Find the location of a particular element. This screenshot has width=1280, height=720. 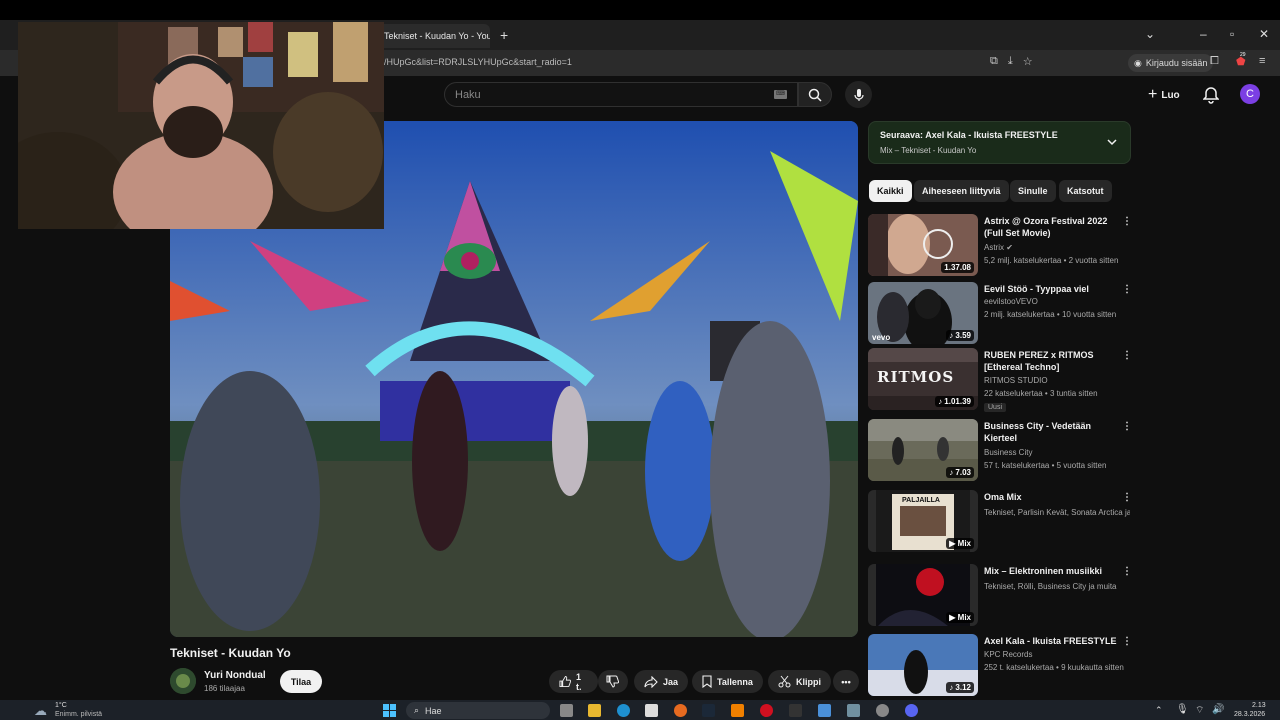

account-avatar: C is located at coordinates (1250, 94).